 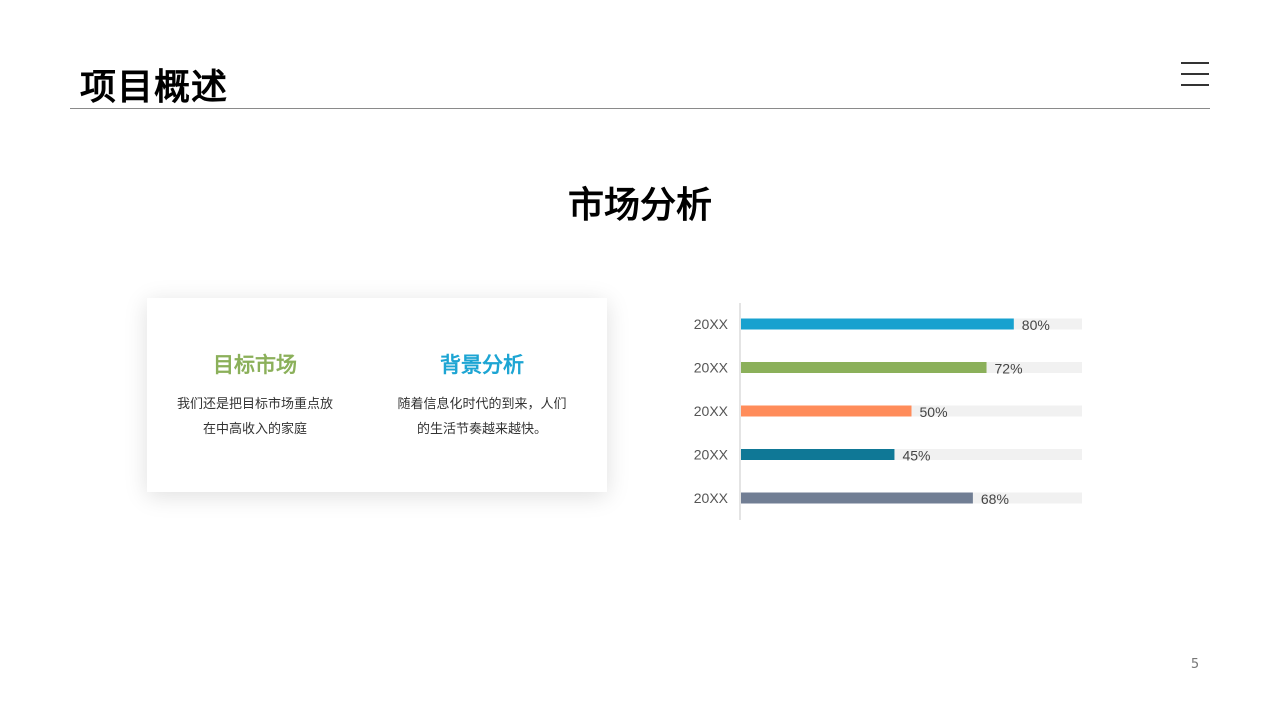 I want to click on section-title: 市场分析, so click(x=639, y=205).